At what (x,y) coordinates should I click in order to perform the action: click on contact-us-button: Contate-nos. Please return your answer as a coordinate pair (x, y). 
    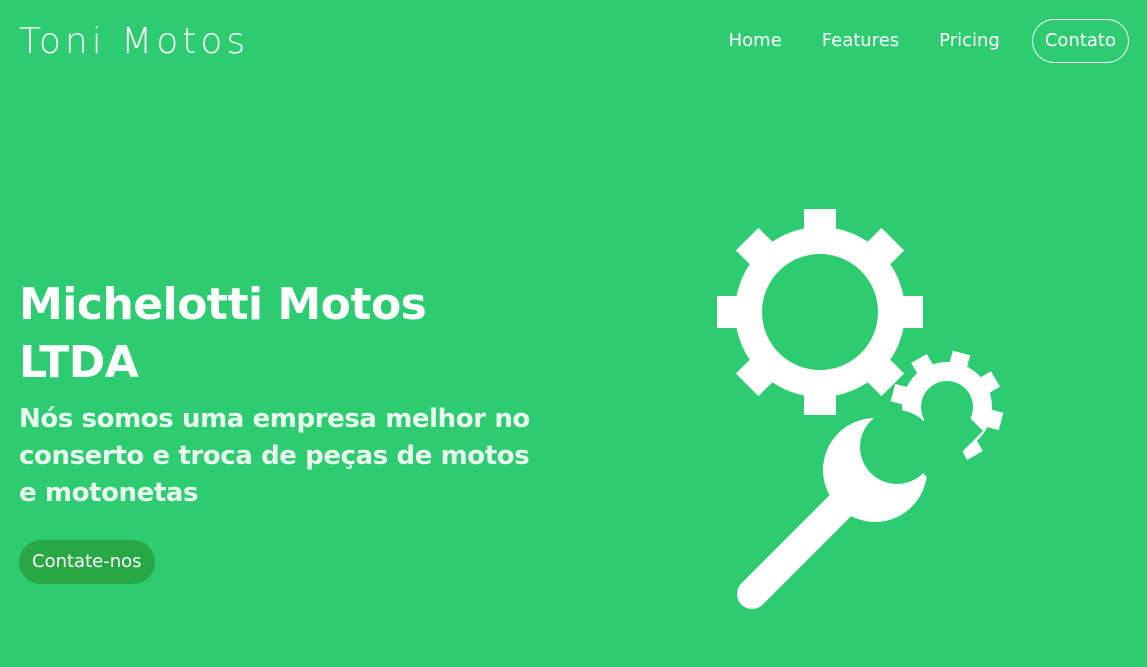
    Looking at the image, I should click on (87, 562).